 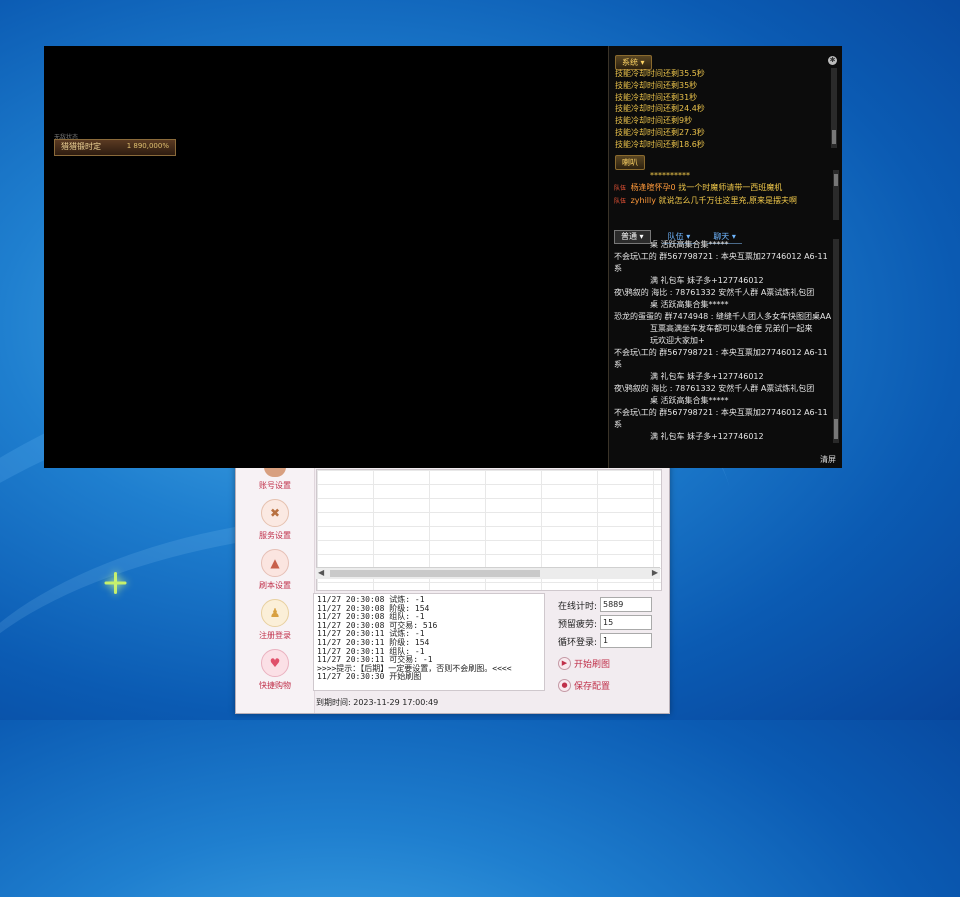 I want to click on speaker-line: 队伍 zyhilly 就说怎么几千万往这里充,原来是摆夫啊, so click(x=724, y=201).